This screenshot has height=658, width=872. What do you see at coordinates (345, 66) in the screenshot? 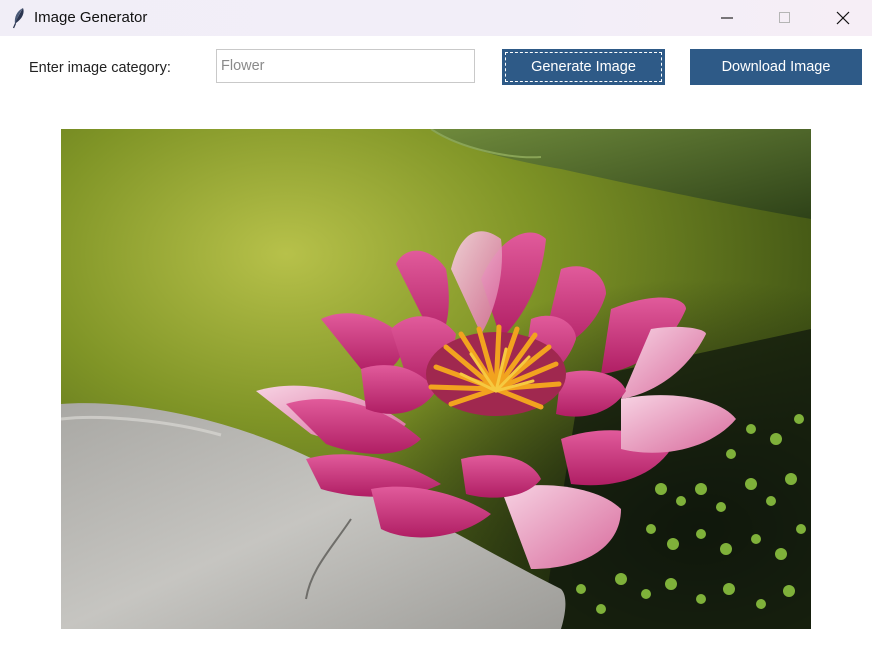
I see `category-input` at bounding box center [345, 66].